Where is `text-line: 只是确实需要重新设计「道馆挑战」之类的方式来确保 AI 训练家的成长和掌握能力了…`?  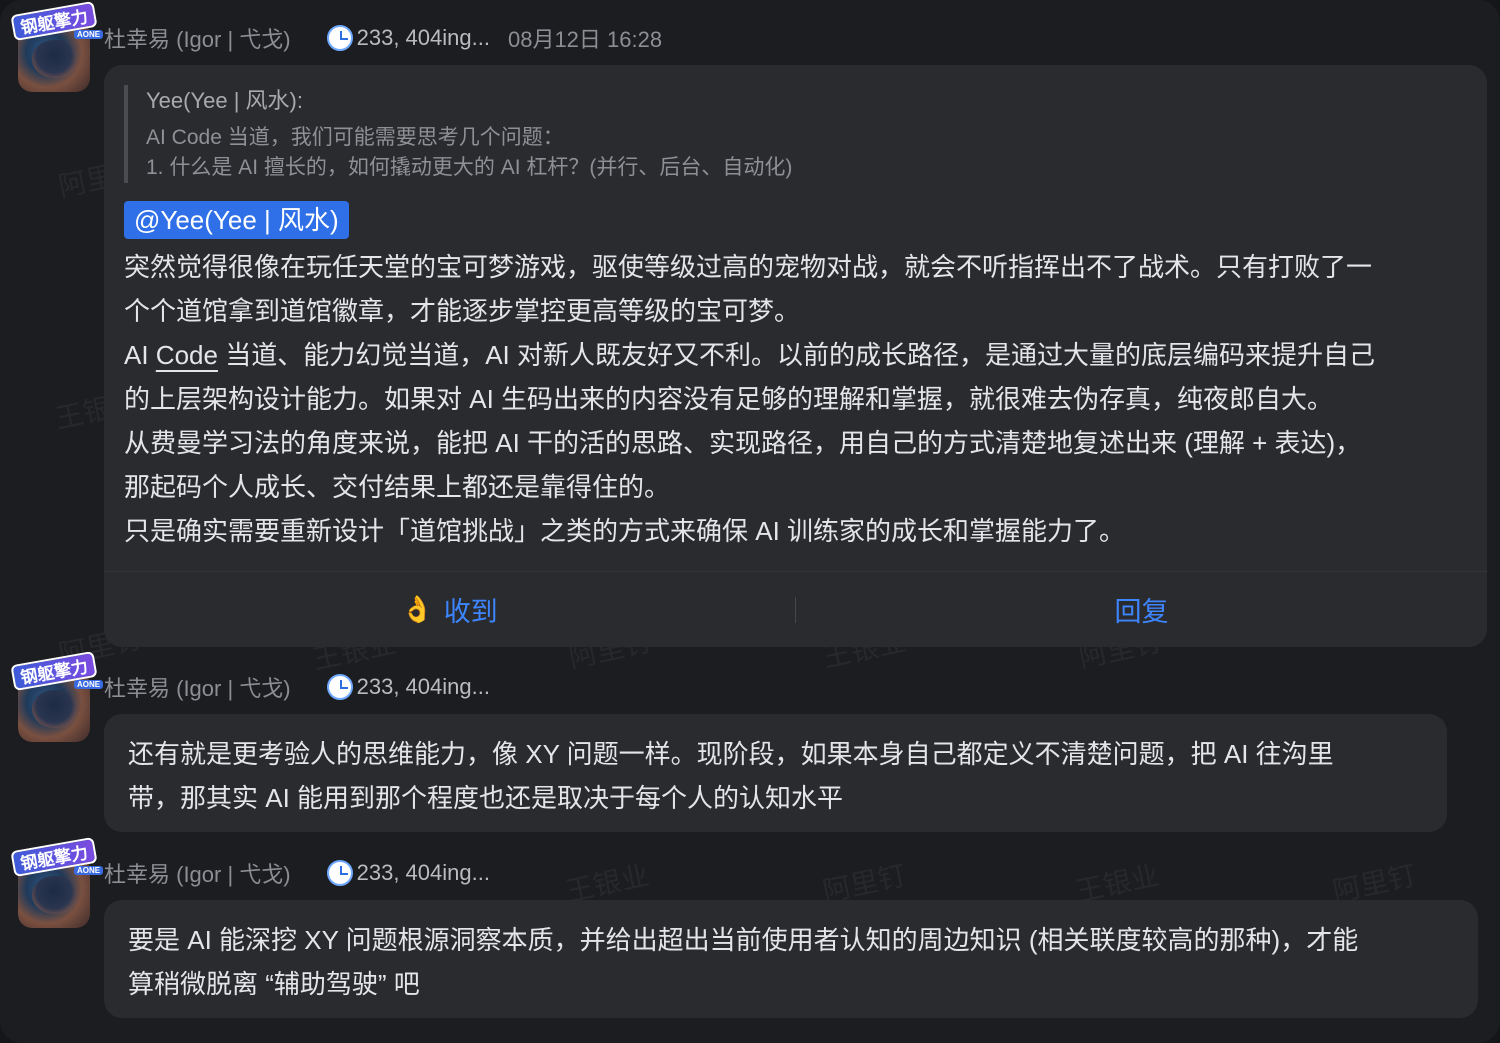
text-line: 只是确实需要重新设计「道馆挑战」之类的方式来确保 AI 训练家的成长和掌握能力了… is located at coordinates (625, 531).